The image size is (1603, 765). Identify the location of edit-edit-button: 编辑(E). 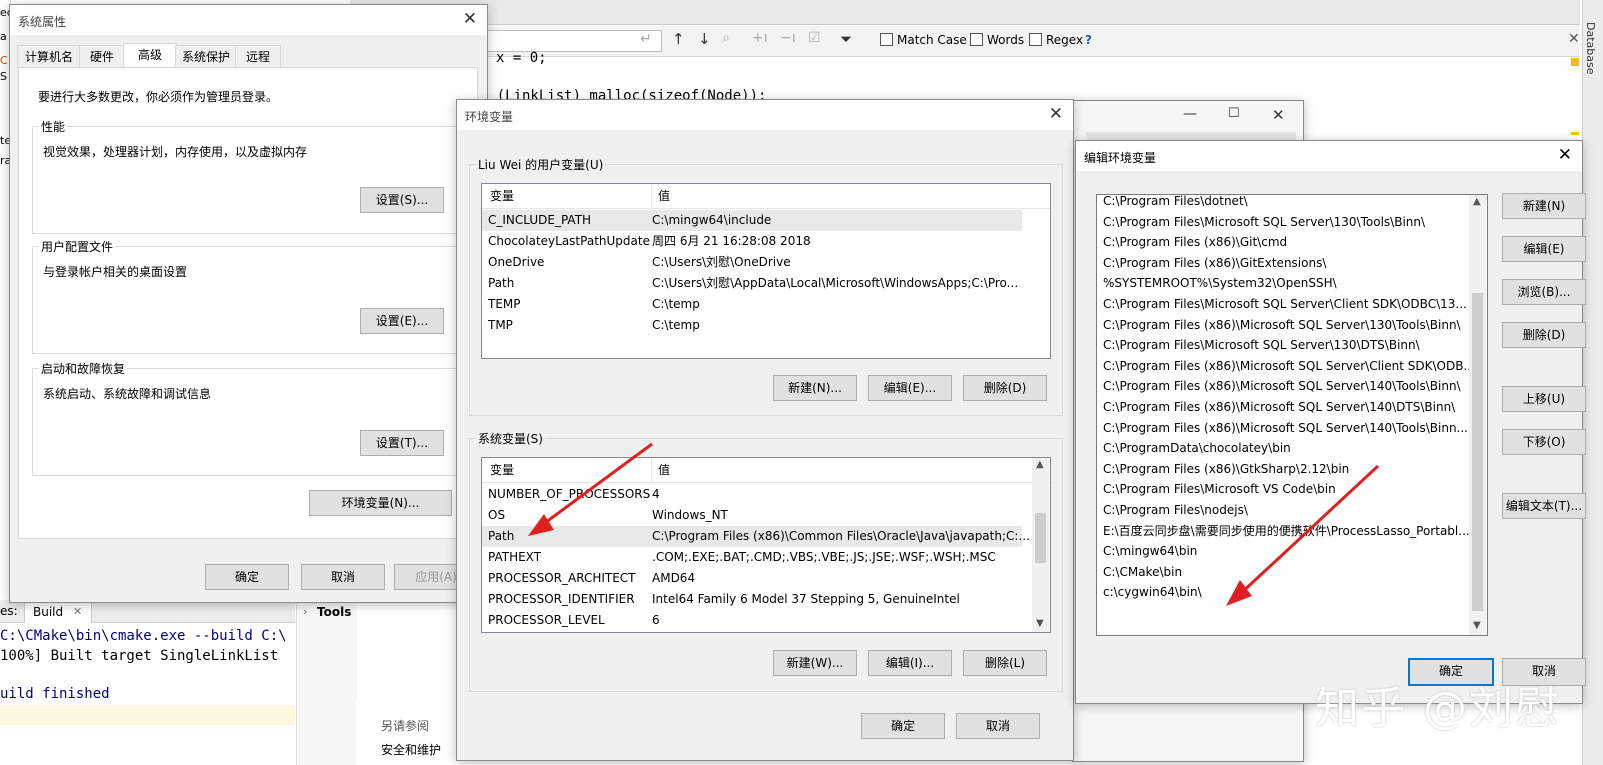
(1544, 249).